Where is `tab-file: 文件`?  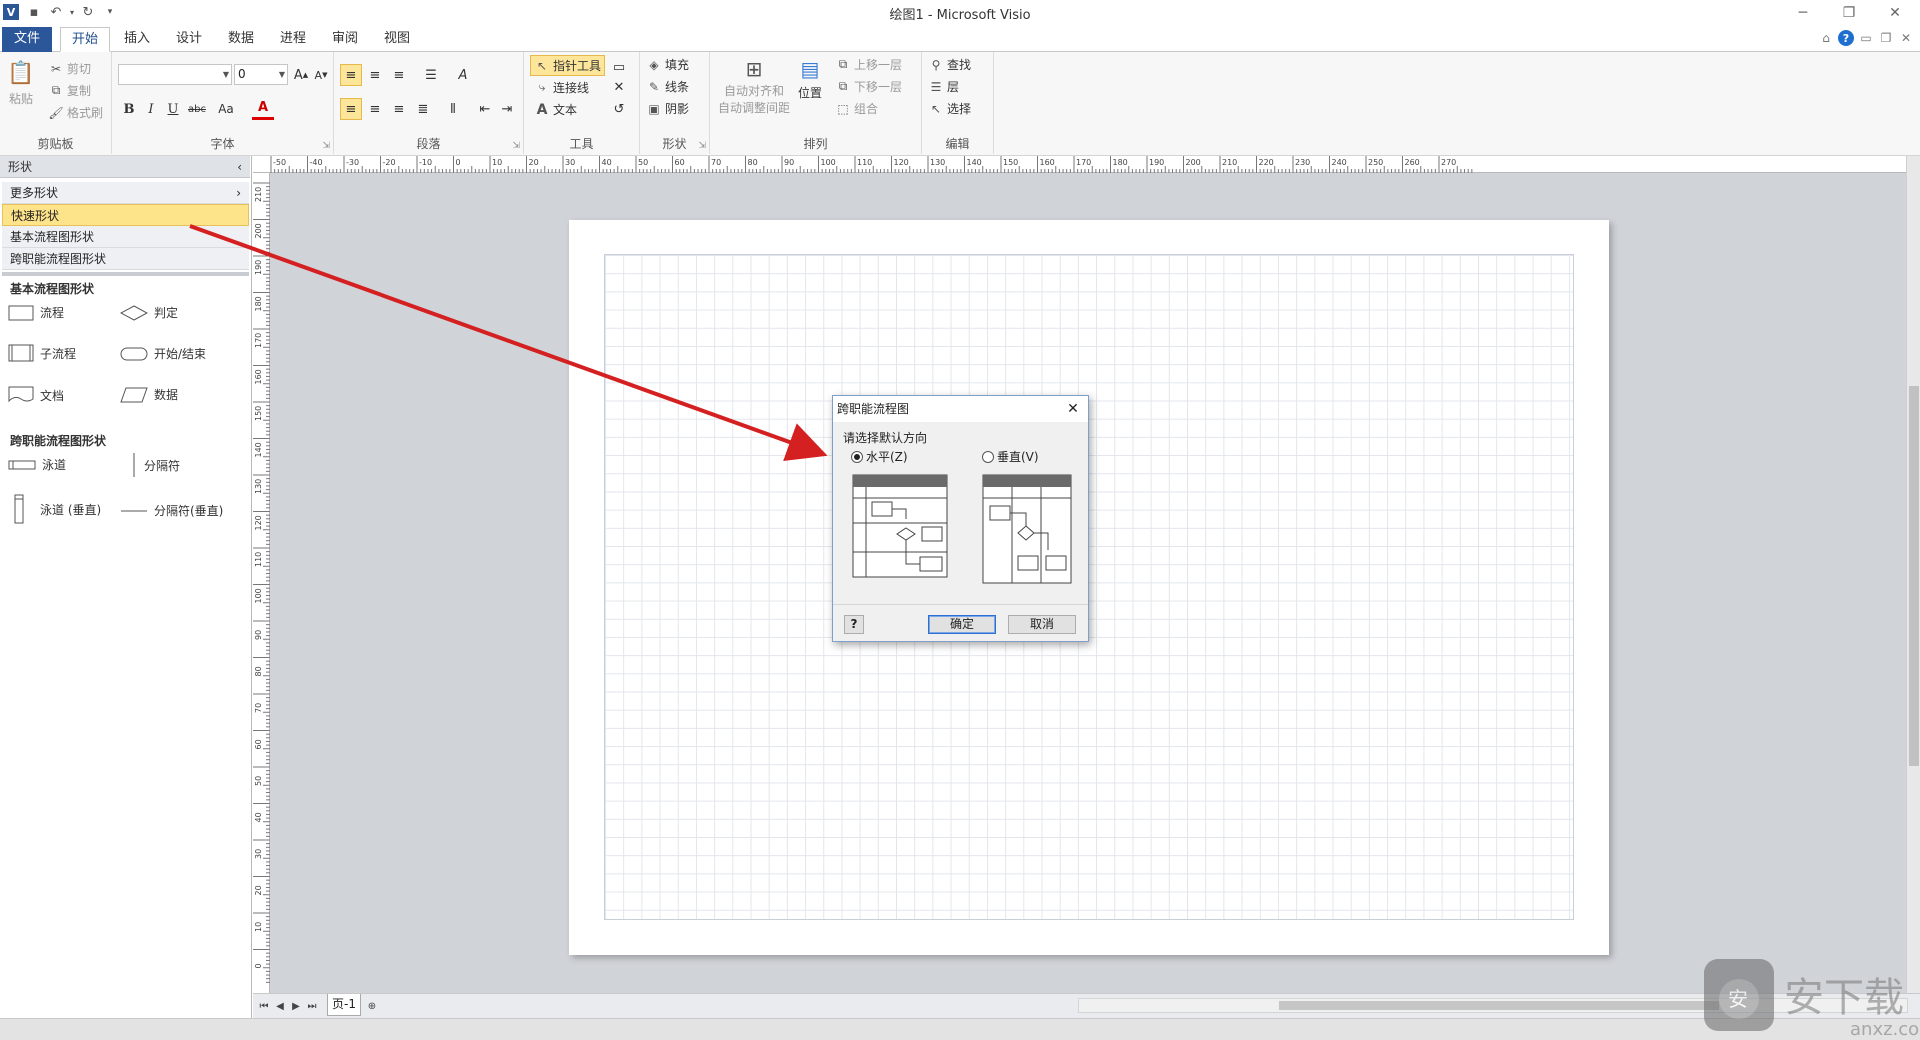 tab-file: 文件 is located at coordinates (27, 39).